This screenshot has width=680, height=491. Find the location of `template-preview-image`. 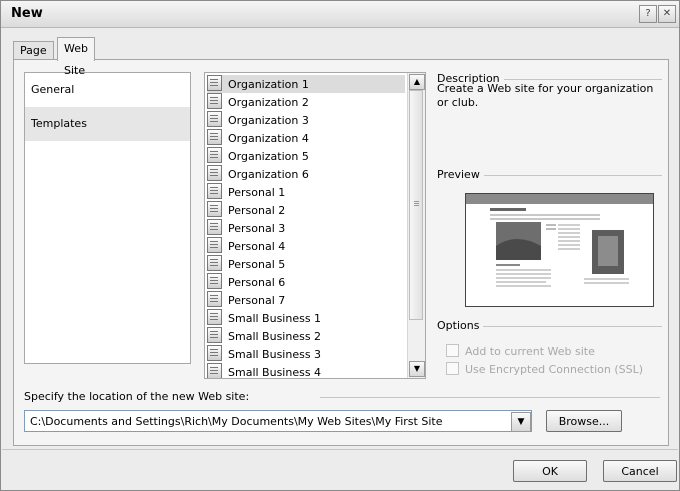

template-preview-image is located at coordinates (559, 250).